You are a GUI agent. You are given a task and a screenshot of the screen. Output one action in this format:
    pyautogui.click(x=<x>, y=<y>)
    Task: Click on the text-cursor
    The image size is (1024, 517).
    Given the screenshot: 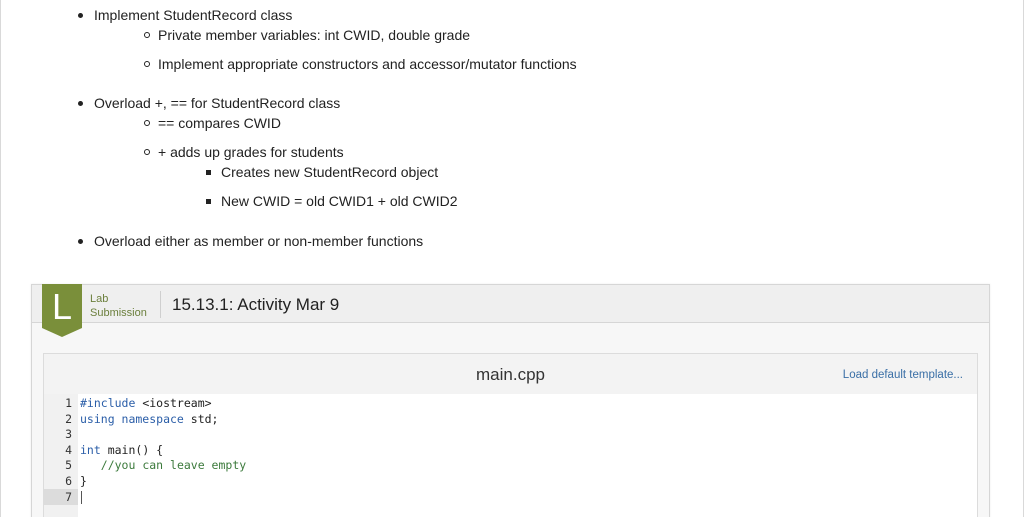 What is the action you would take?
    pyautogui.click(x=81, y=497)
    